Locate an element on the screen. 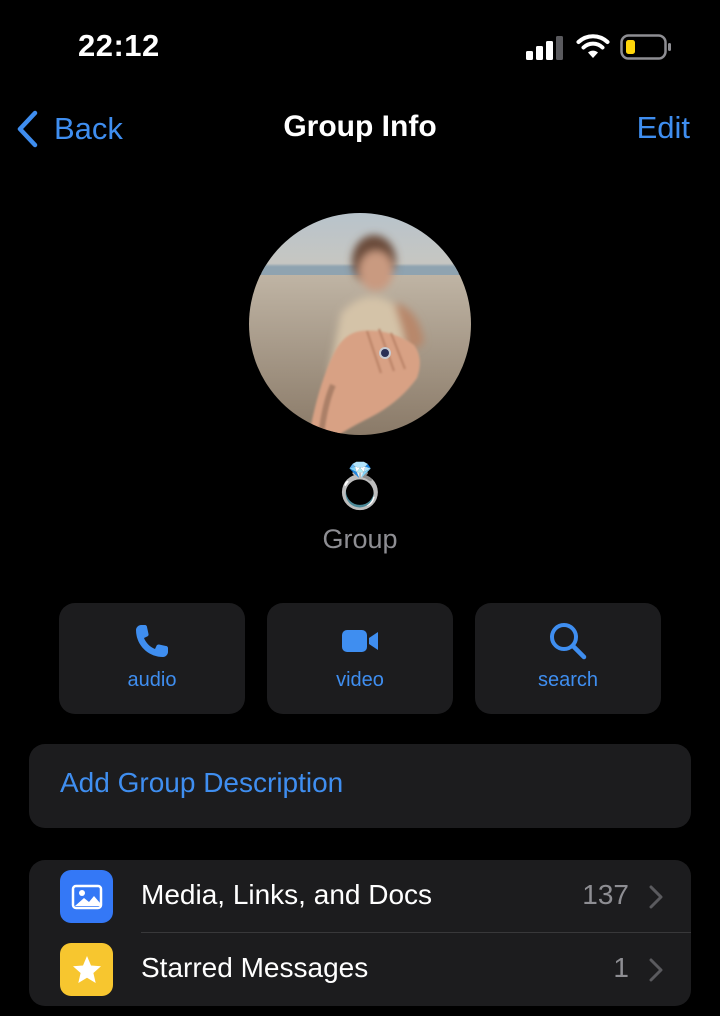 The width and height of the screenshot is (720, 1016). status-bar: 22:12 is located at coordinates (360, 48).